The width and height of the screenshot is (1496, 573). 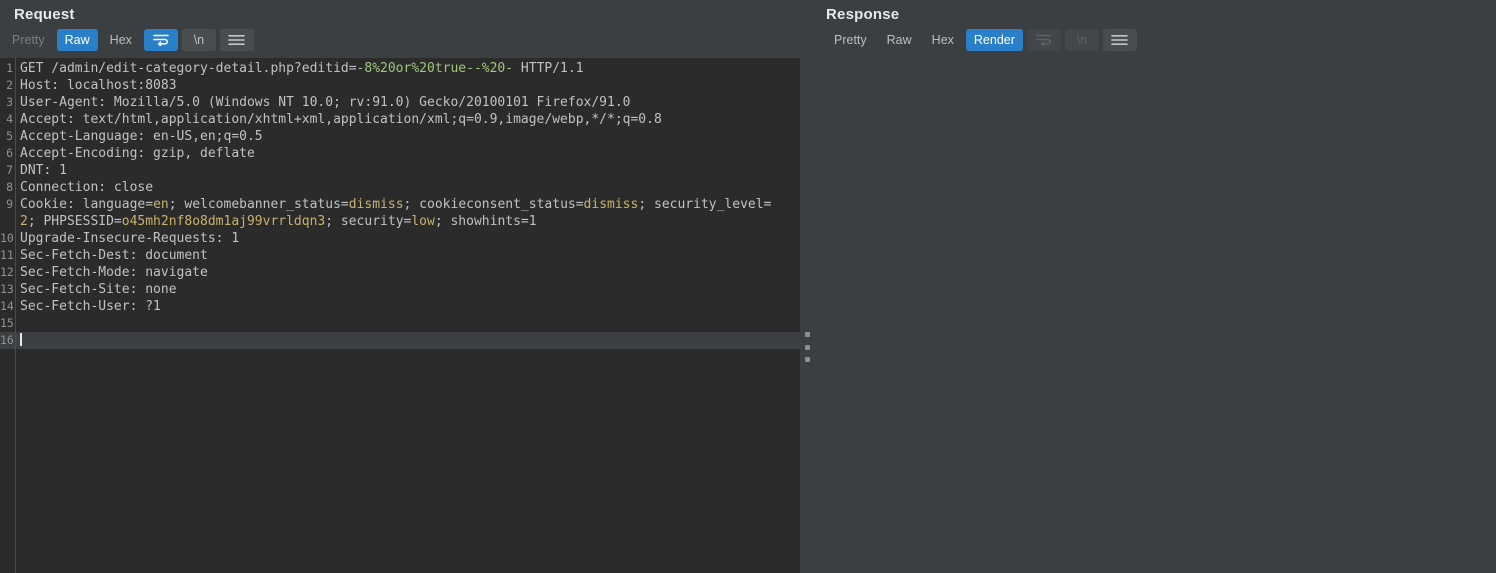 What do you see at coordinates (77, 40) in the screenshot?
I see `request-tab-raw: Raw` at bounding box center [77, 40].